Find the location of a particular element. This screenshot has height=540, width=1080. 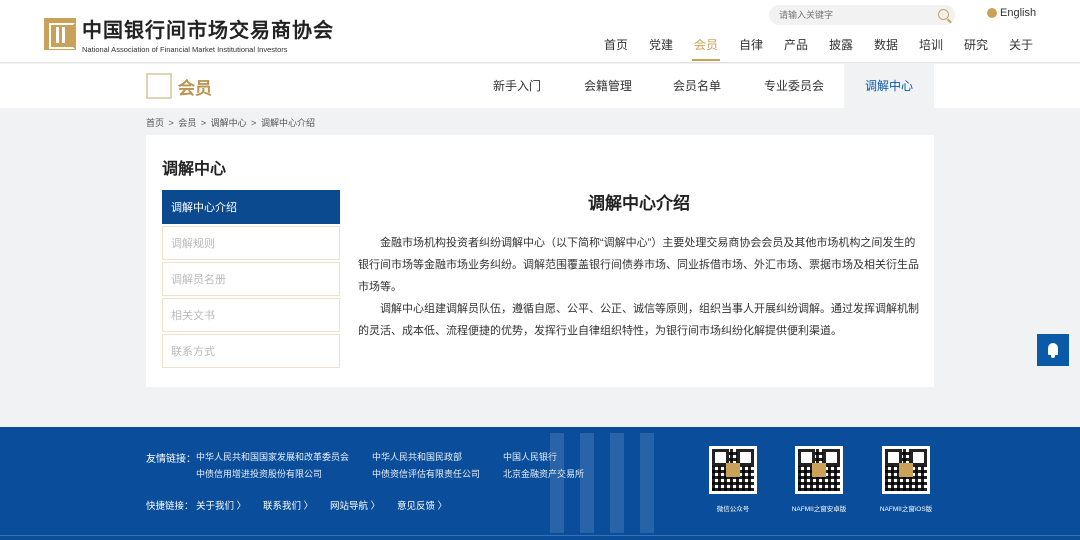

sidebar-item-rules: 调解规则 is located at coordinates (251, 243).